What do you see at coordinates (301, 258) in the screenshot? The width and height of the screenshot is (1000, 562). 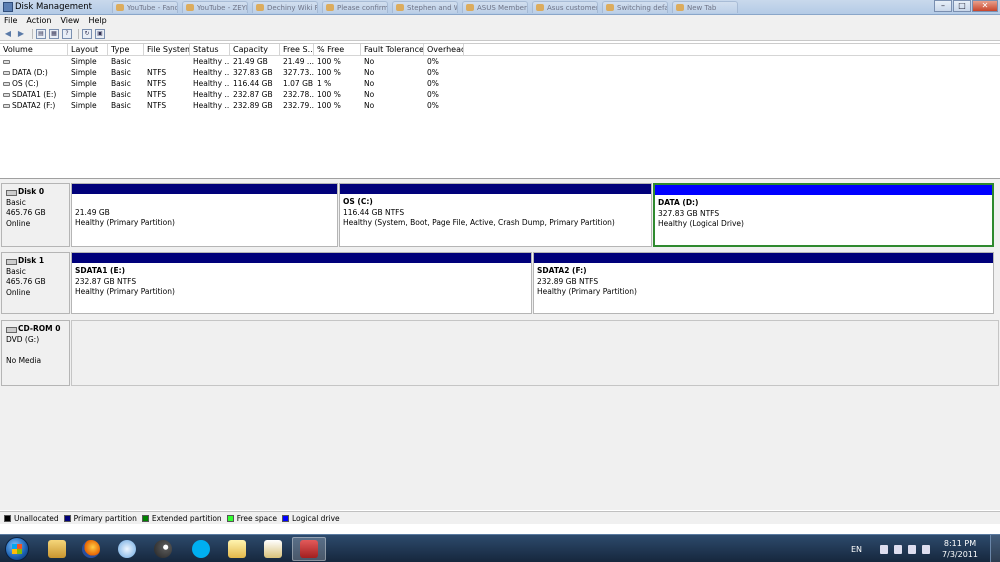 I see `primary-partition-bar` at bounding box center [301, 258].